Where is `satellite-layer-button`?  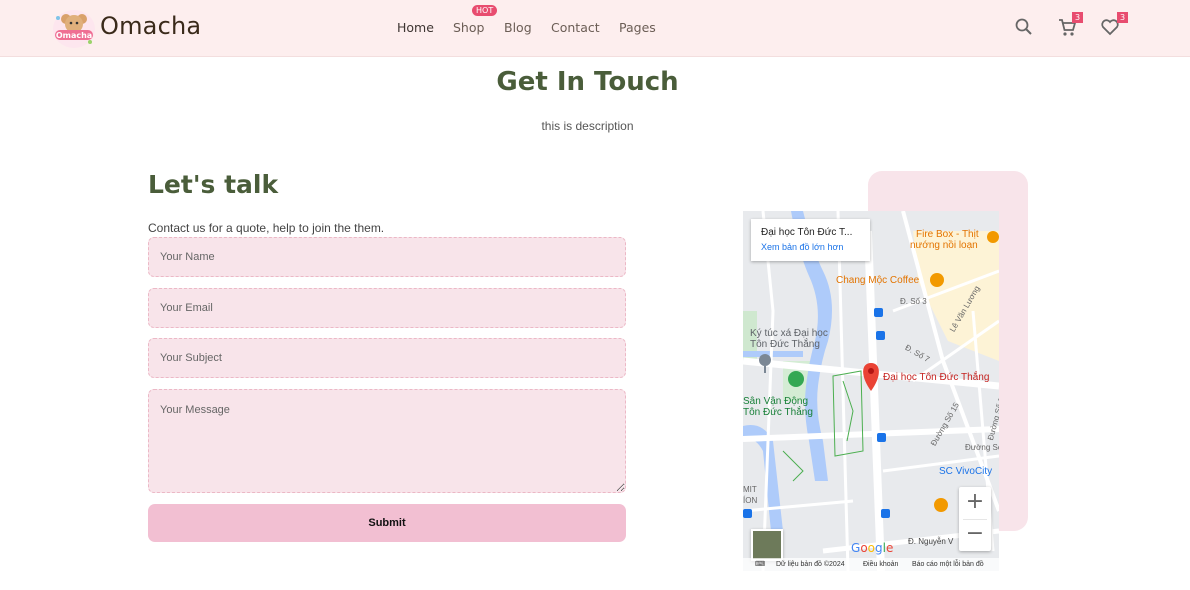 satellite-layer-button is located at coordinates (767, 545).